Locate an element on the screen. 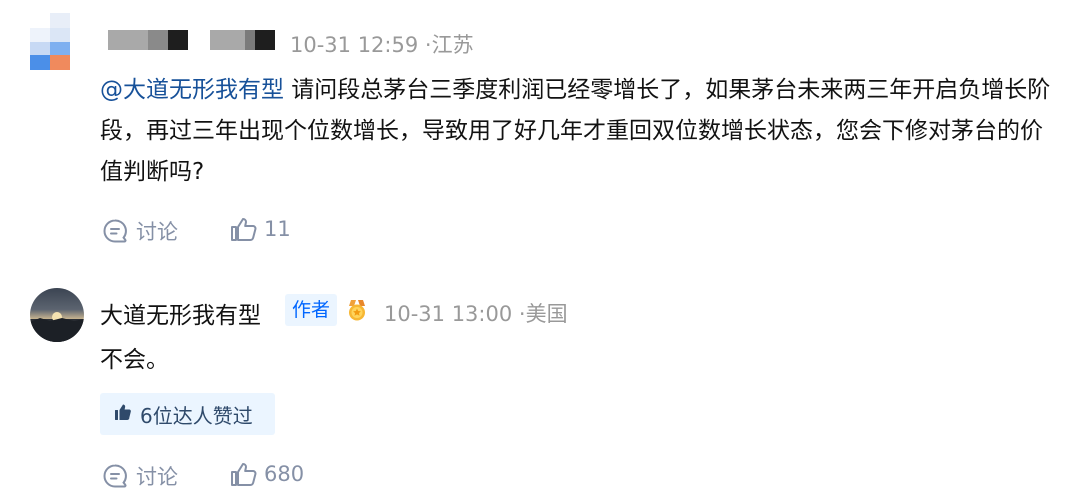 The image size is (1080, 504). author-badge: 作者 is located at coordinates (311, 310).